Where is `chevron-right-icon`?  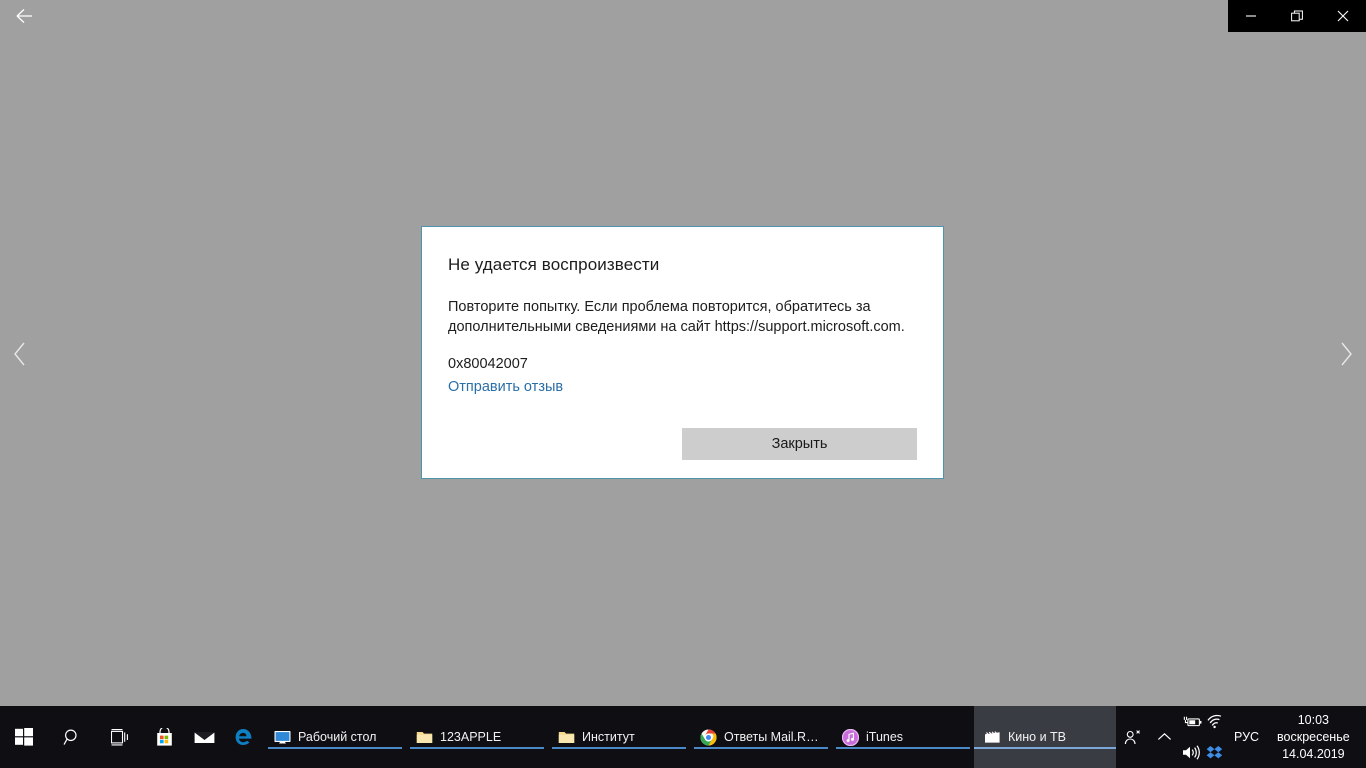
chevron-right-icon is located at coordinates (1346, 354).